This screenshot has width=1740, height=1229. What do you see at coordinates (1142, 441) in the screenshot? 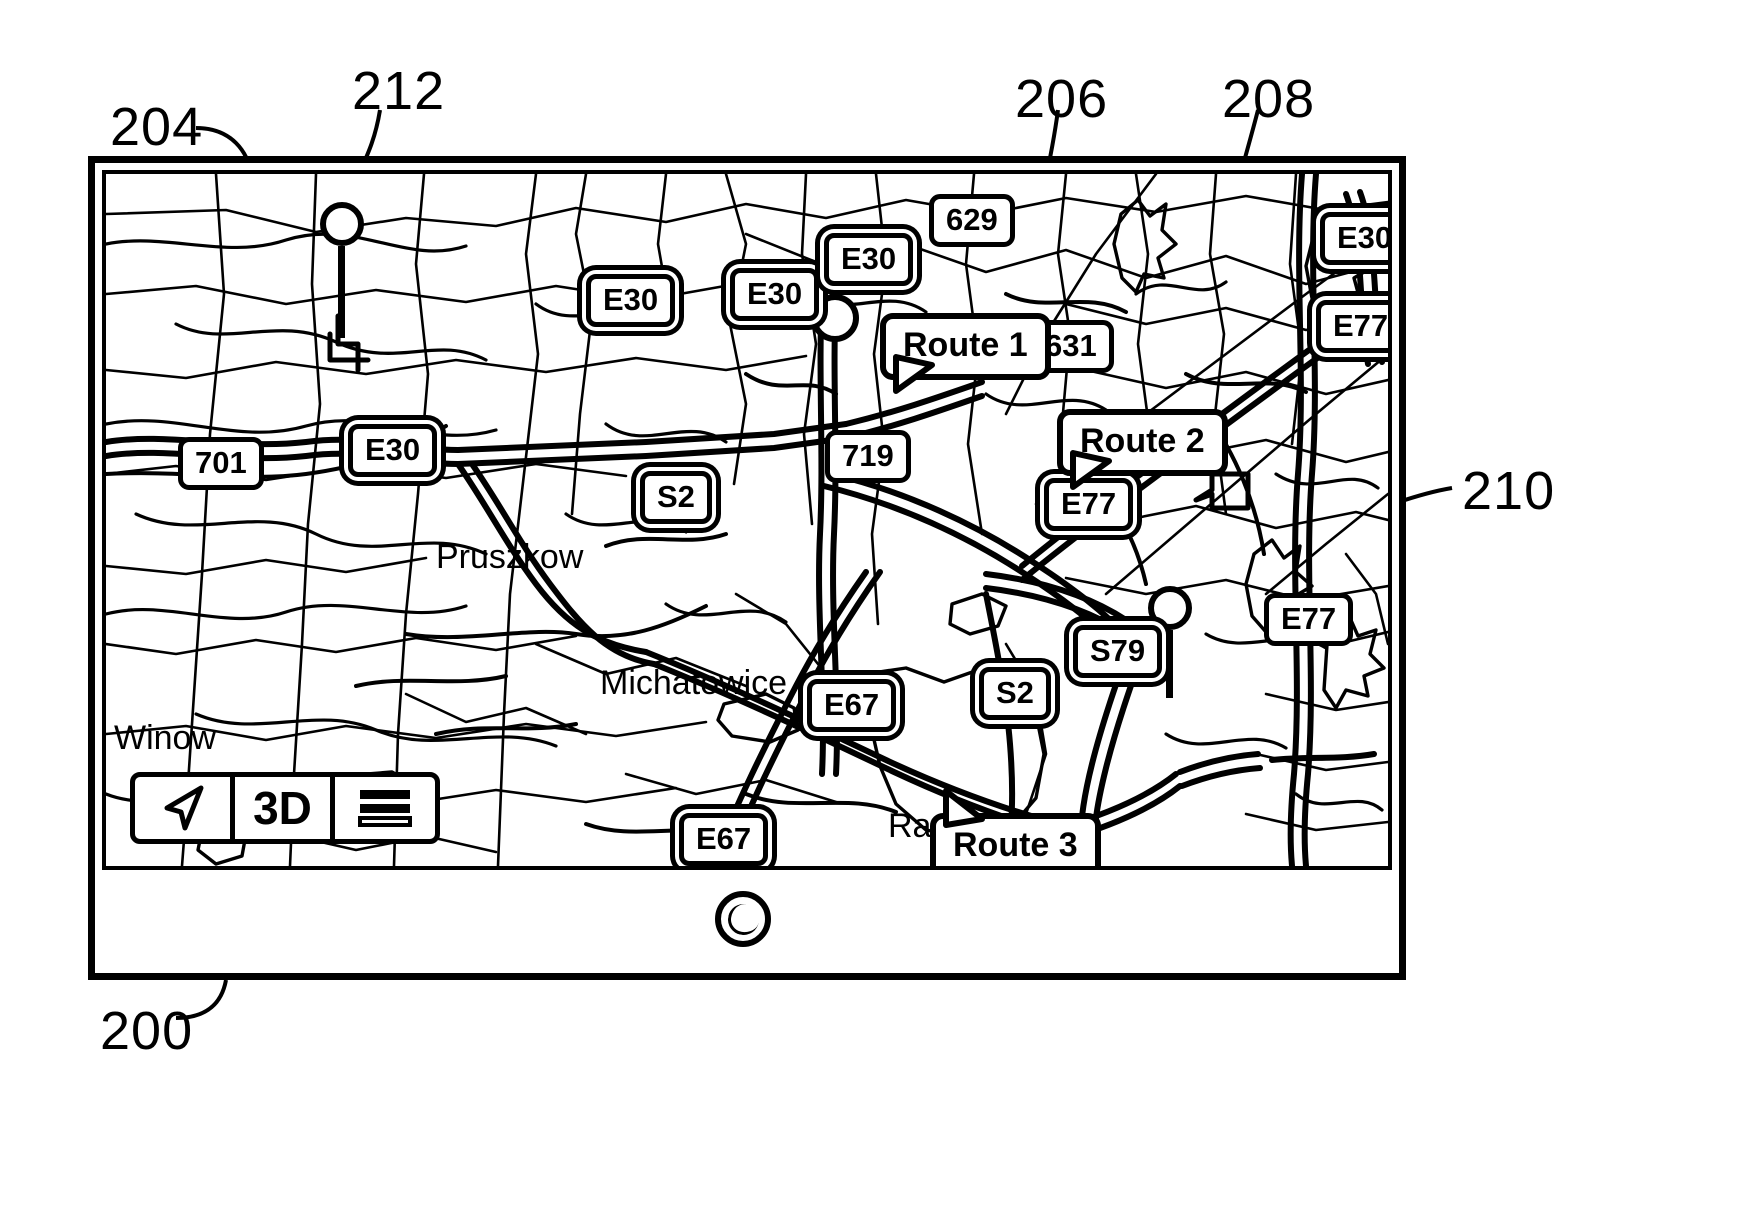
I see `route-2-label: Route 2` at bounding box center [1142, 441].